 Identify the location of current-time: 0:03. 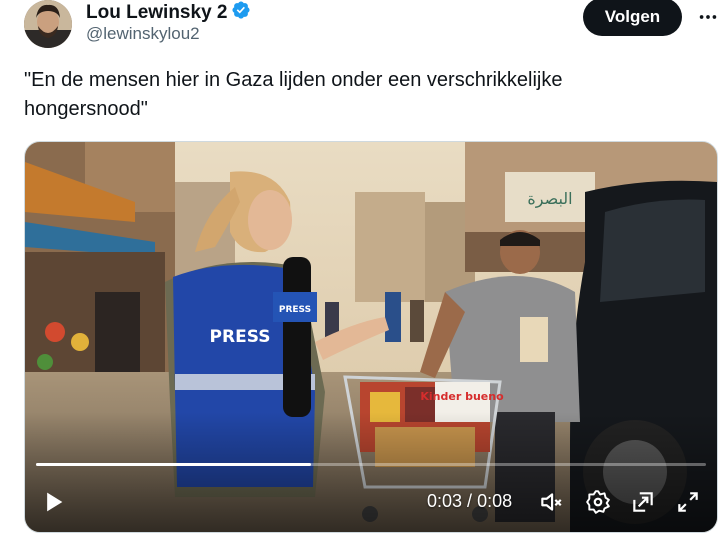
(445, 501).